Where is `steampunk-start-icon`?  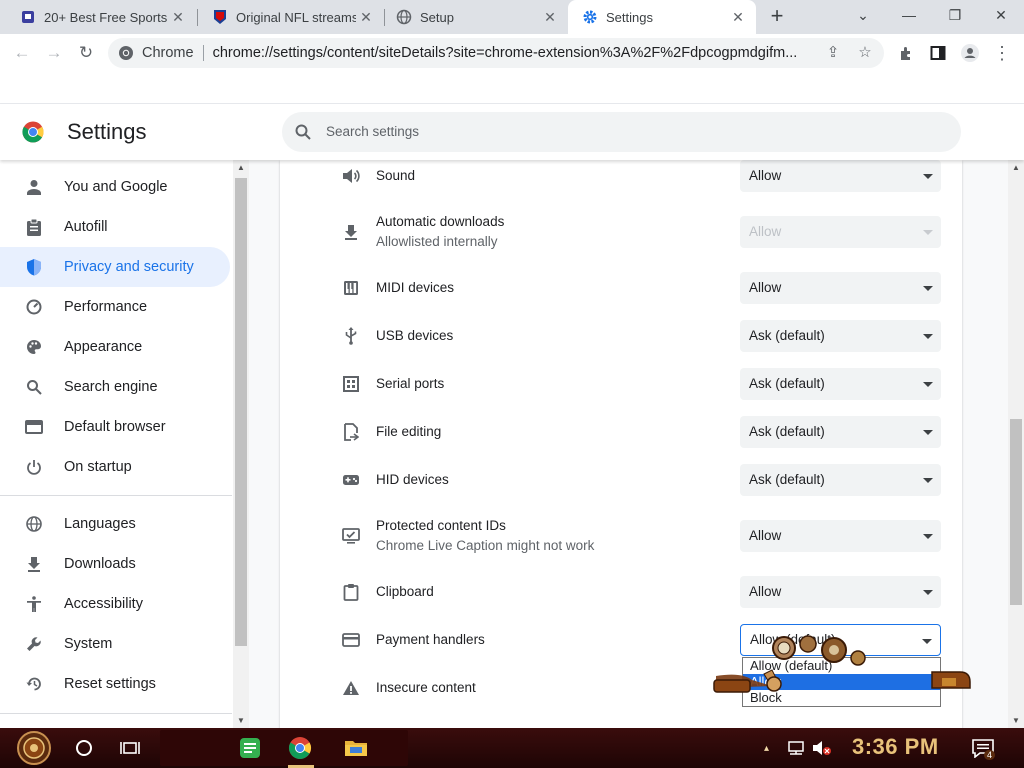 steampunk-start-icon is located at coordinates (34, 748).